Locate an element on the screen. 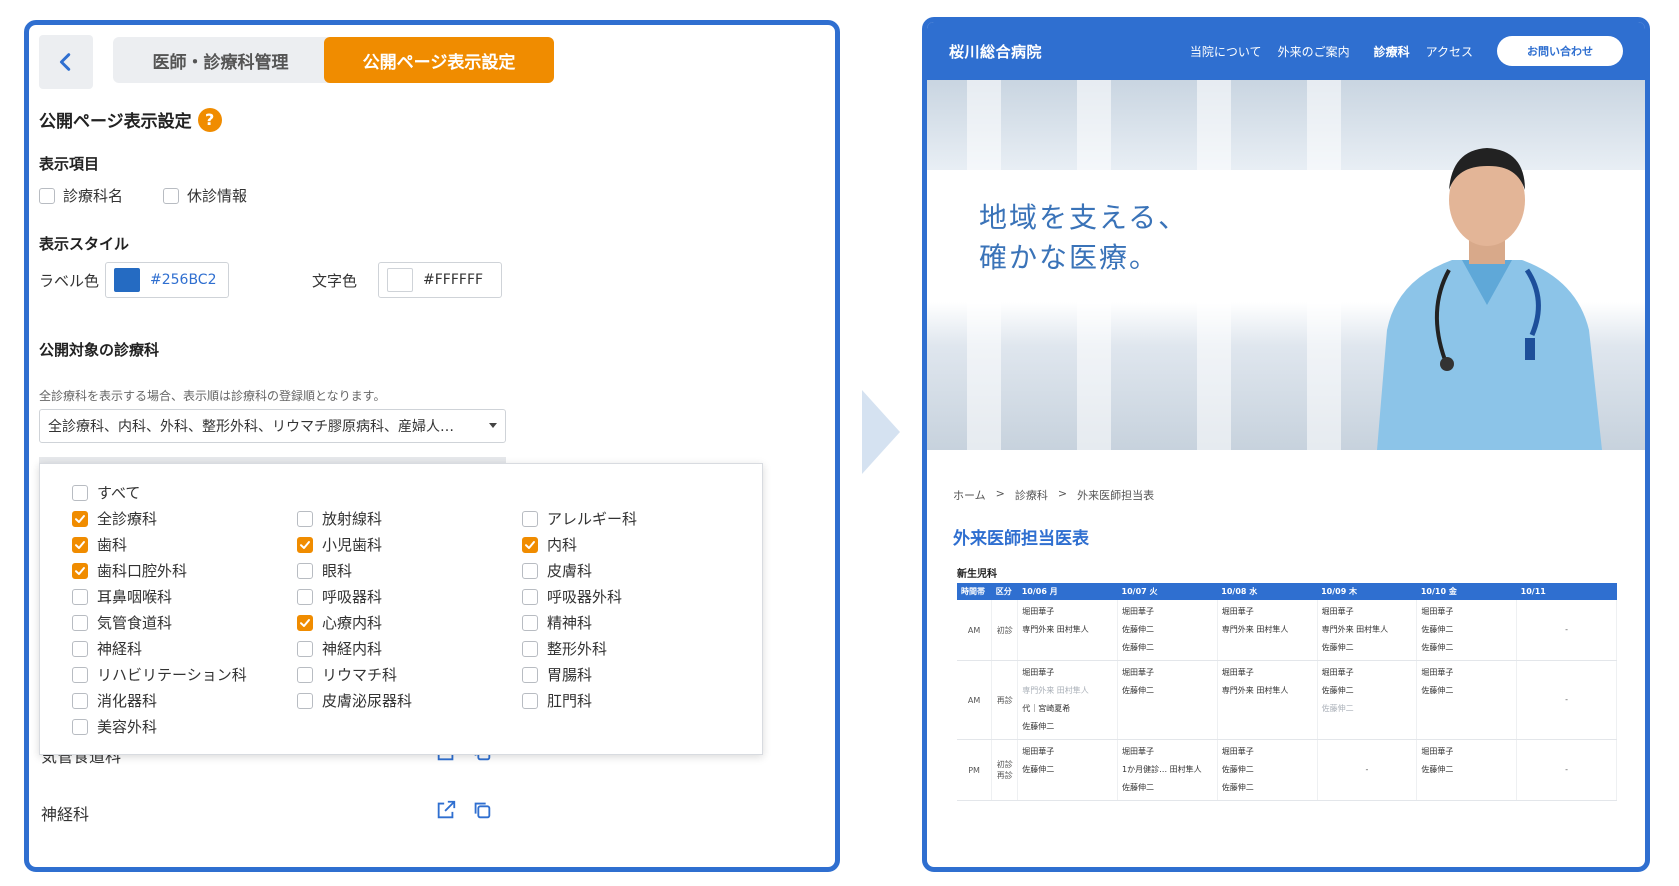  schedule-header-cell: 10/10 金 is located at coordinates (1466, 591).